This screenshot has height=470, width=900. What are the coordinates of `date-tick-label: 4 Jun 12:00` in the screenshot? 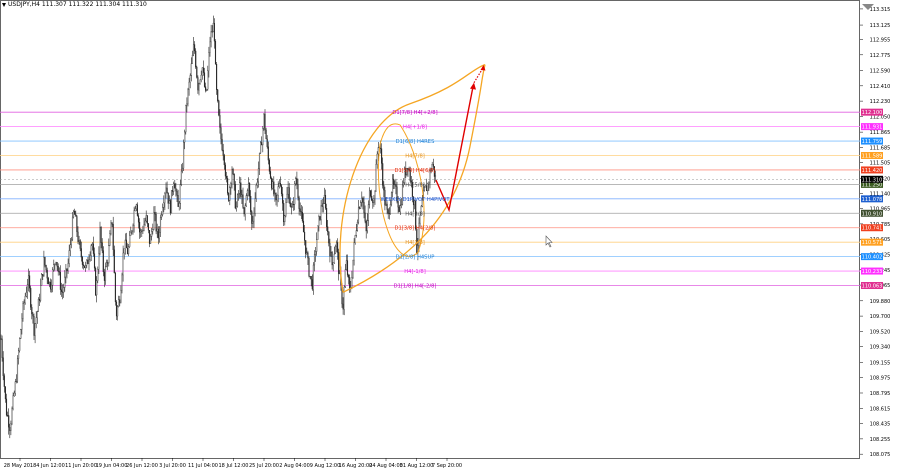 It's located at (50, 466).